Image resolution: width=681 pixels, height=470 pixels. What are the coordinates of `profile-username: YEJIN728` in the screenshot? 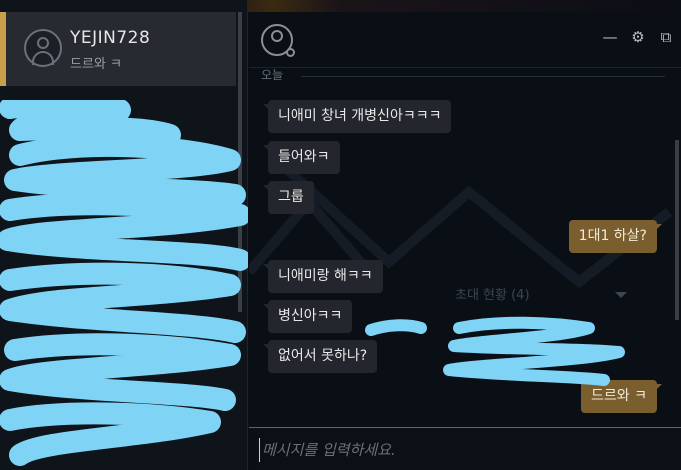 It's located at (110, 38).